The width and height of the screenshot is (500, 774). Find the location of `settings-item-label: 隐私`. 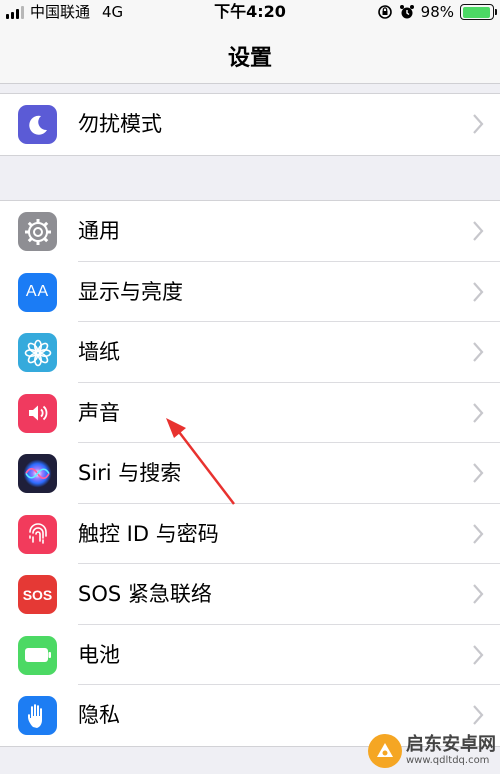

settings-item-label: 隐私 is located at coordinates (99, 715).